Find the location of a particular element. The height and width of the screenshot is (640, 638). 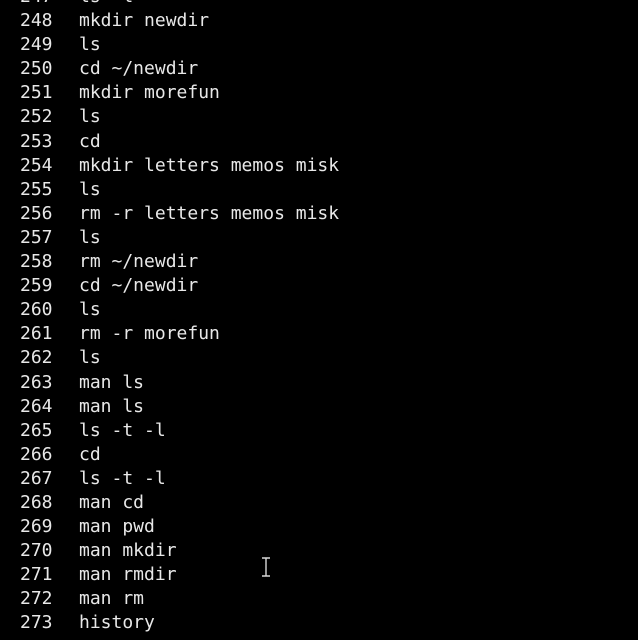

history-line-number: 266 is located at coordinates (36, 454).